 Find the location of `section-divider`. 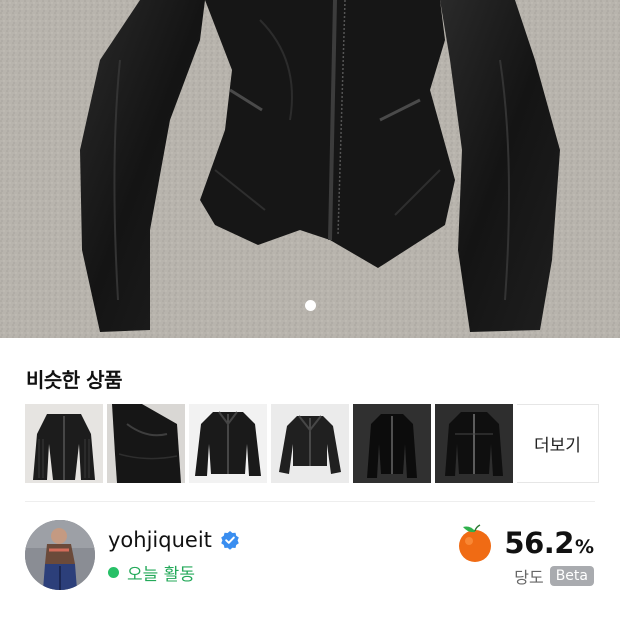

section-divider is located at coordinates (310, 501).